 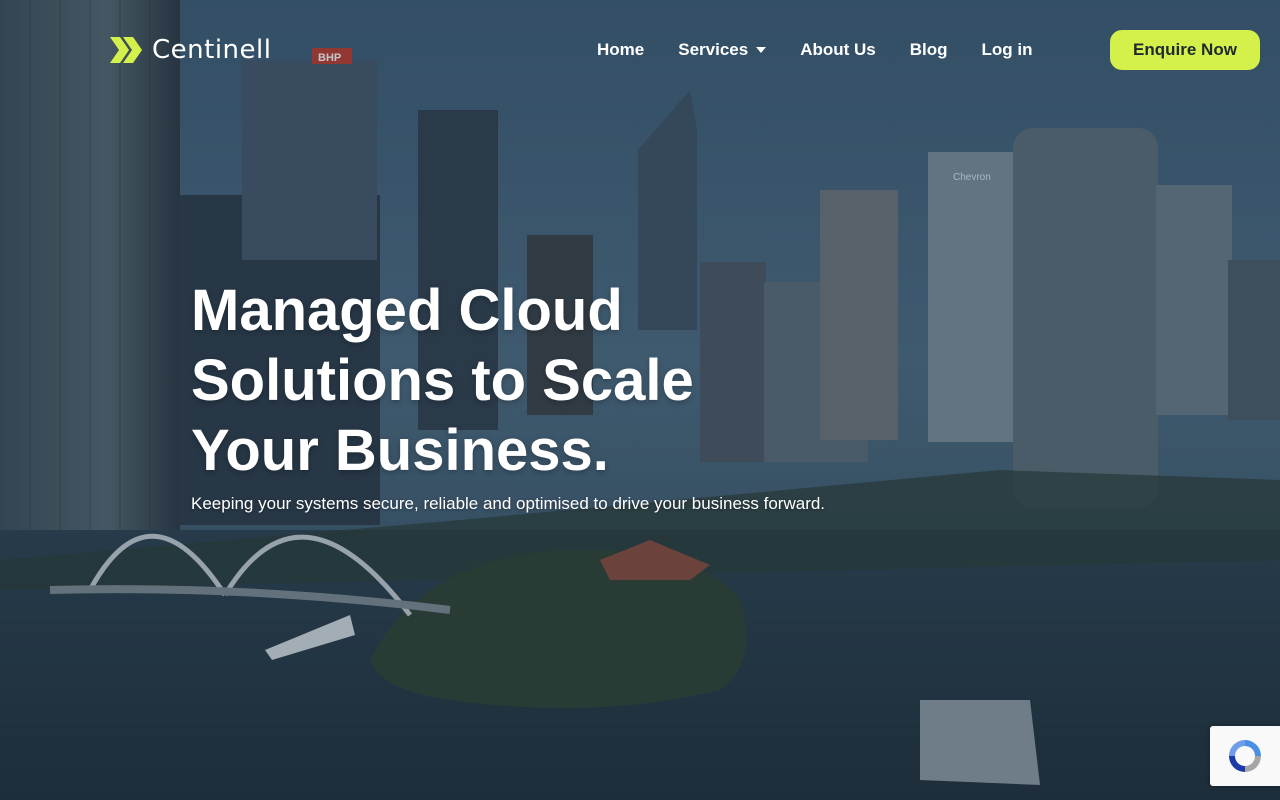 What do you see at coordinates (212, 50) in the screenshot?
I see `brand-name: Centinell` at bounding box center [212, 50].